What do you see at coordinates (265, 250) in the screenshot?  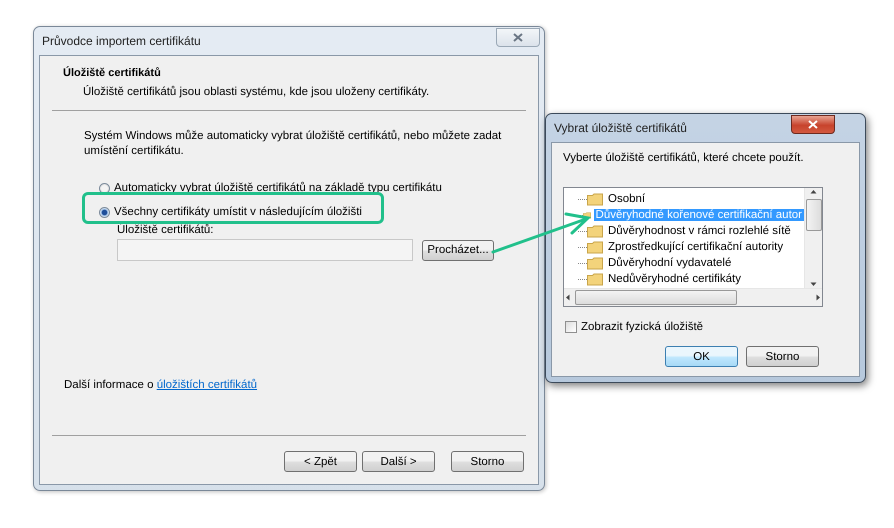 I see `store-field` at bounding box center [265, 250].